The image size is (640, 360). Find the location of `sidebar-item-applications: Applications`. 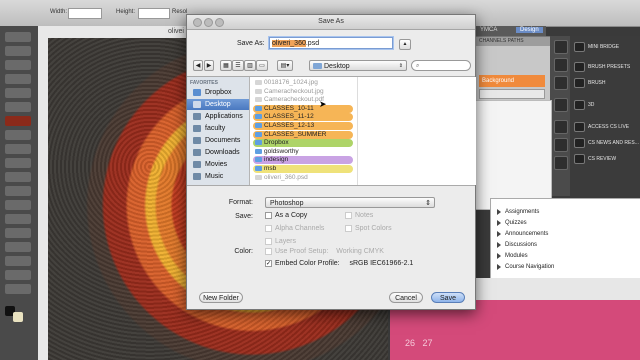

sidebar-item-applications: Applications is located at coordinates (218, 116).